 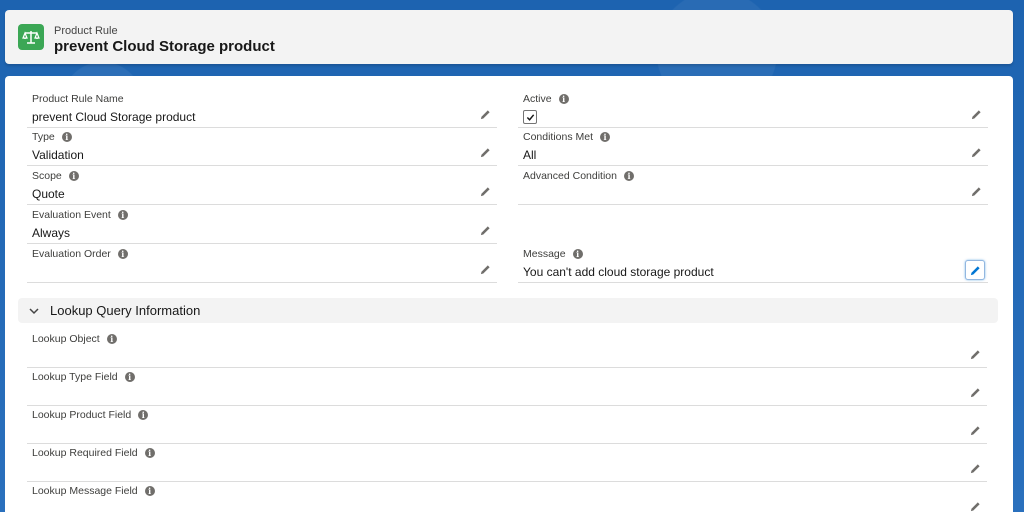 What do you see at coordinates (507, 497) in the screenshot?
I see `field-lookup-message-field: Lookup Message Field i` at bounding box center [507, 497].